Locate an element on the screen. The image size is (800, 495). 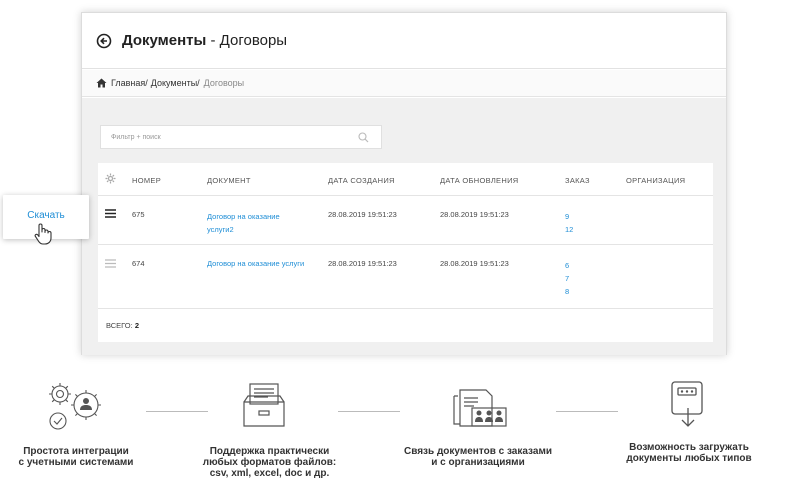
gear-icon is located at coordinates (110, 178).